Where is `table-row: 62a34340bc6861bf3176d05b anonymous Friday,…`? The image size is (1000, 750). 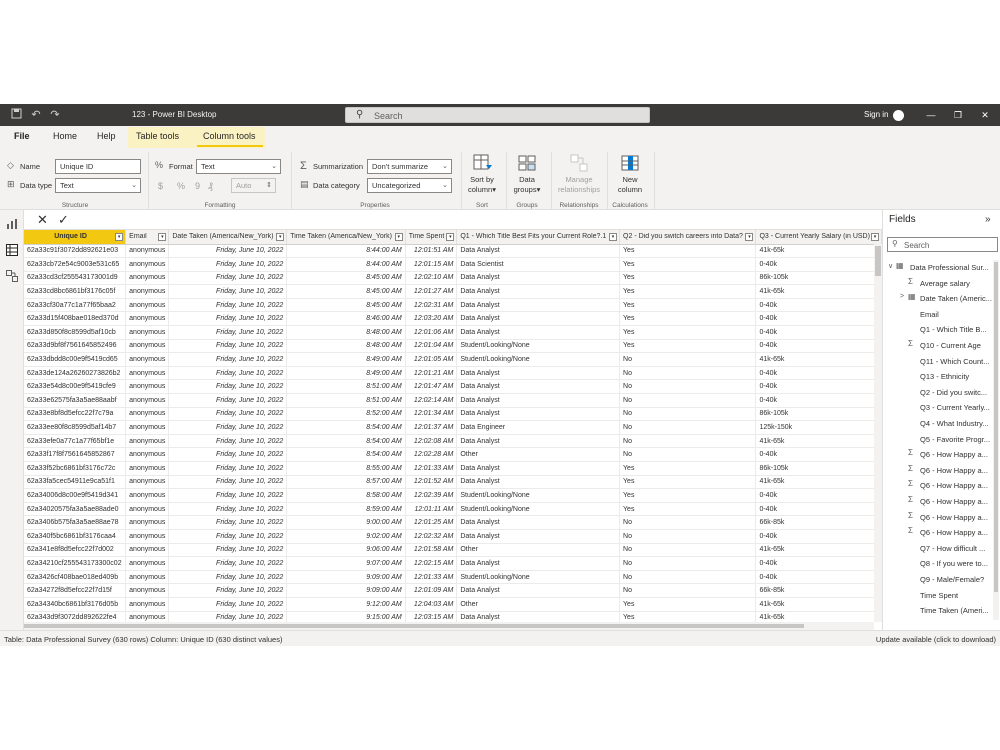
table-row: 62a34340bc6861bf3176d05b anonymous Friday,… is located at coordinates (453, 604).